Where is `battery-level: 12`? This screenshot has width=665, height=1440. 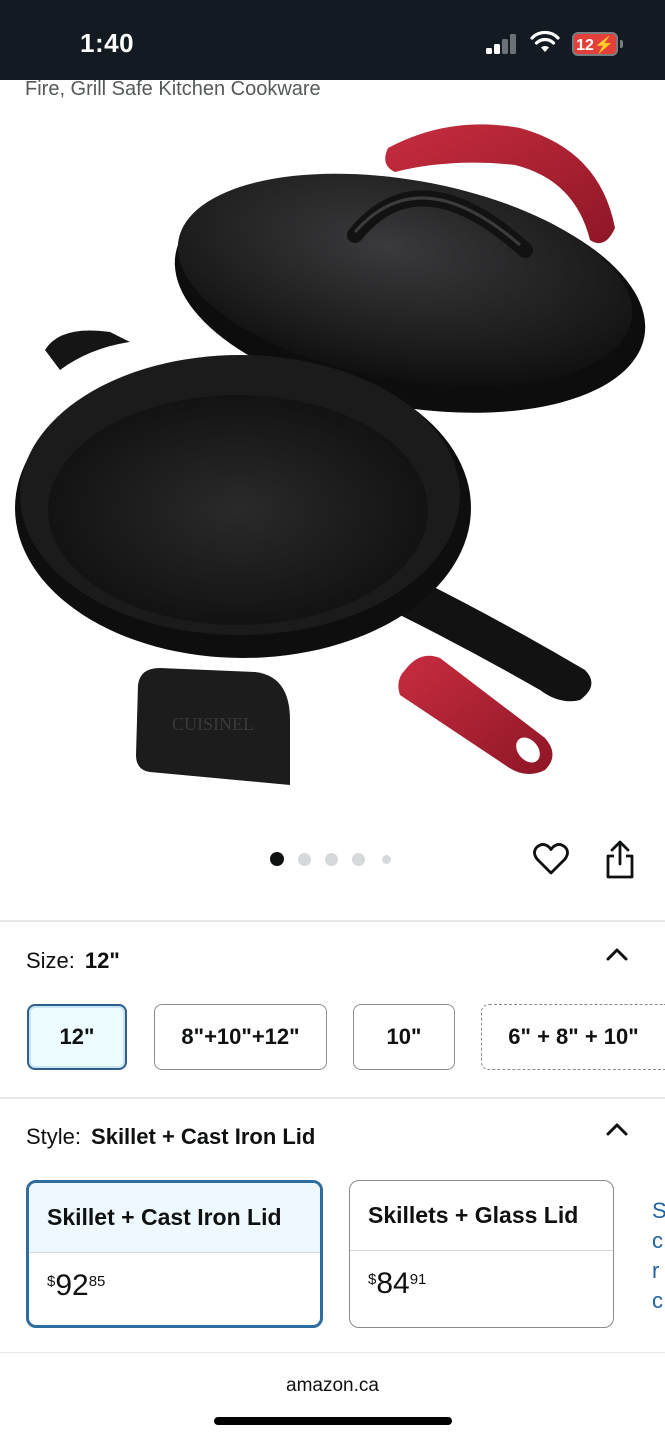
battery-level: 12 is located at coordinates (585, 45).